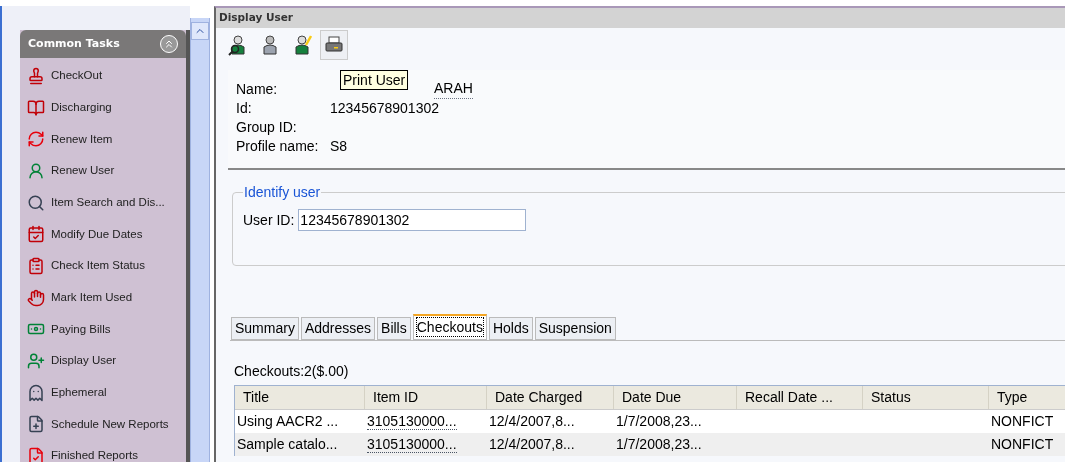 The width and height of the screenshot is (1065, 462). I want to click on user-plus-icon, so click(36, 361).